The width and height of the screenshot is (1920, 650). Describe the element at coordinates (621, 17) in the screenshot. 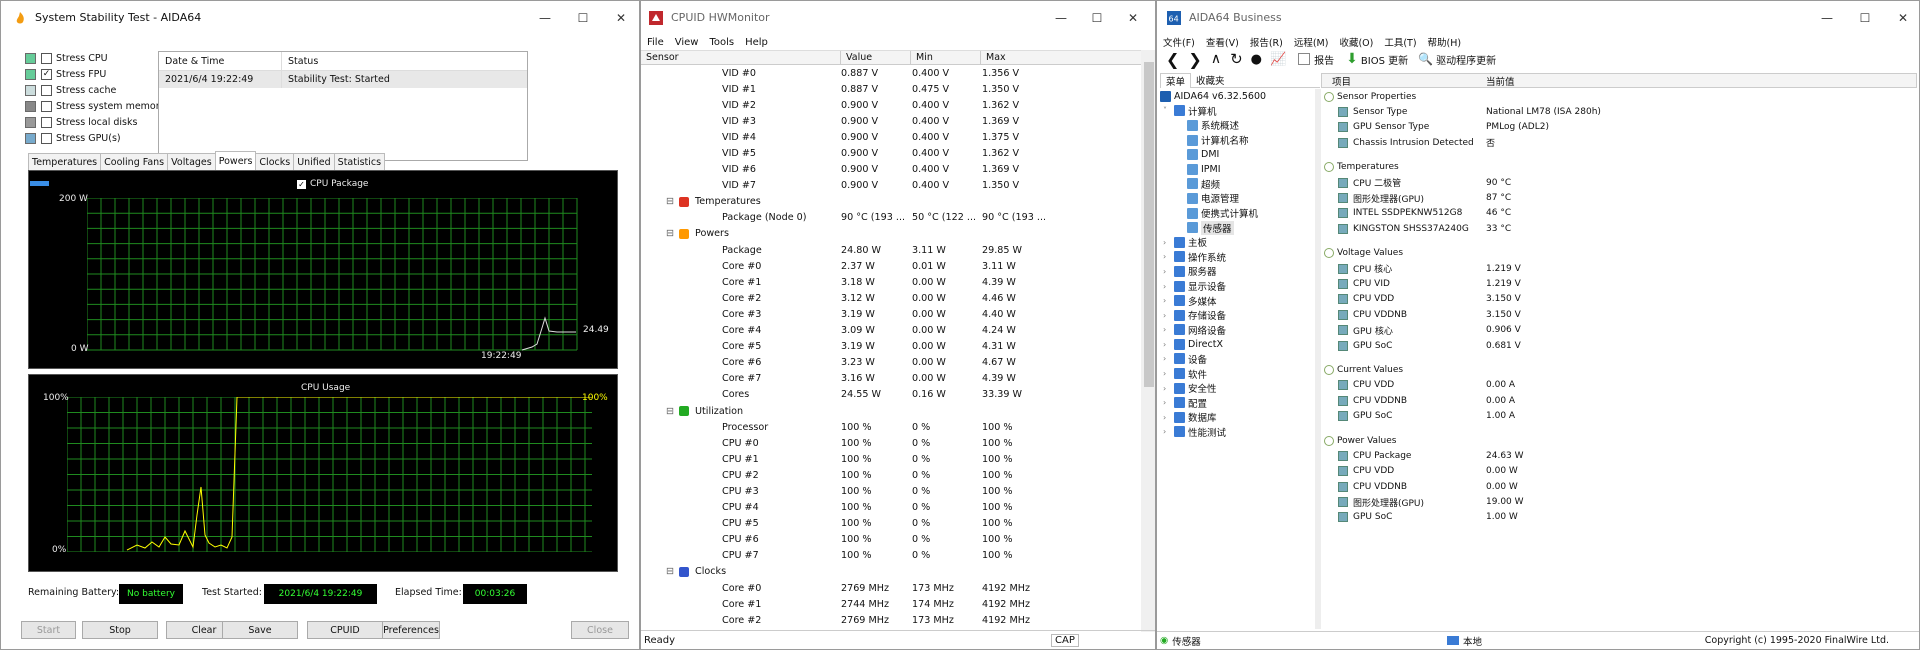

I see `close-button: ✕` at that location.